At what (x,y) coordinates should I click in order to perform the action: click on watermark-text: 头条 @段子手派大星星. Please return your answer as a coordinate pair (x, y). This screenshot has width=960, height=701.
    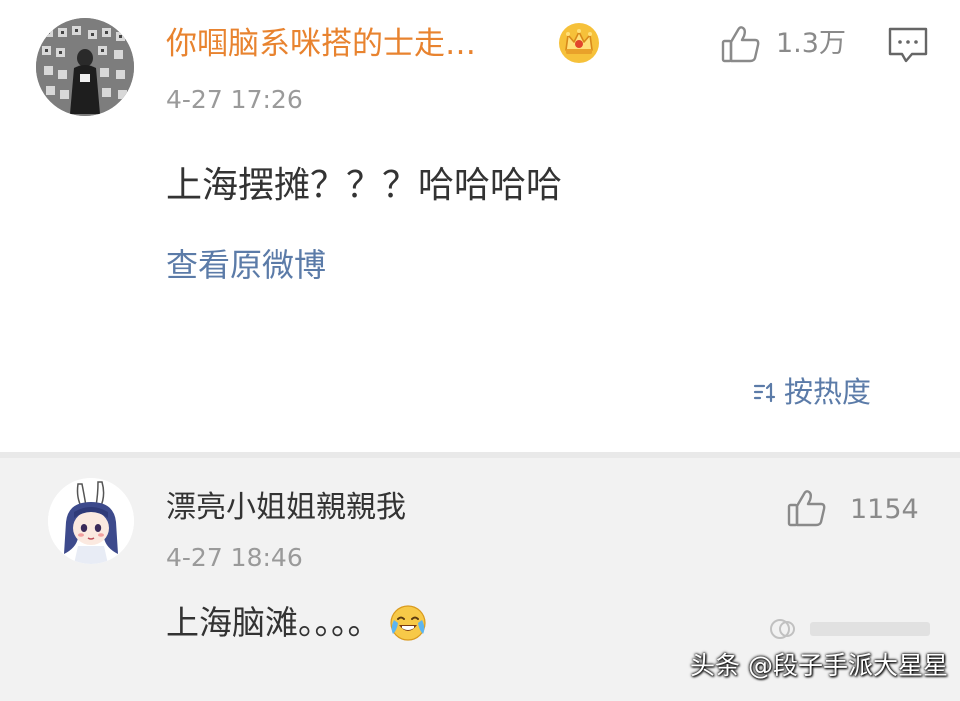
    Looking at the image, I should click on (819, 665).